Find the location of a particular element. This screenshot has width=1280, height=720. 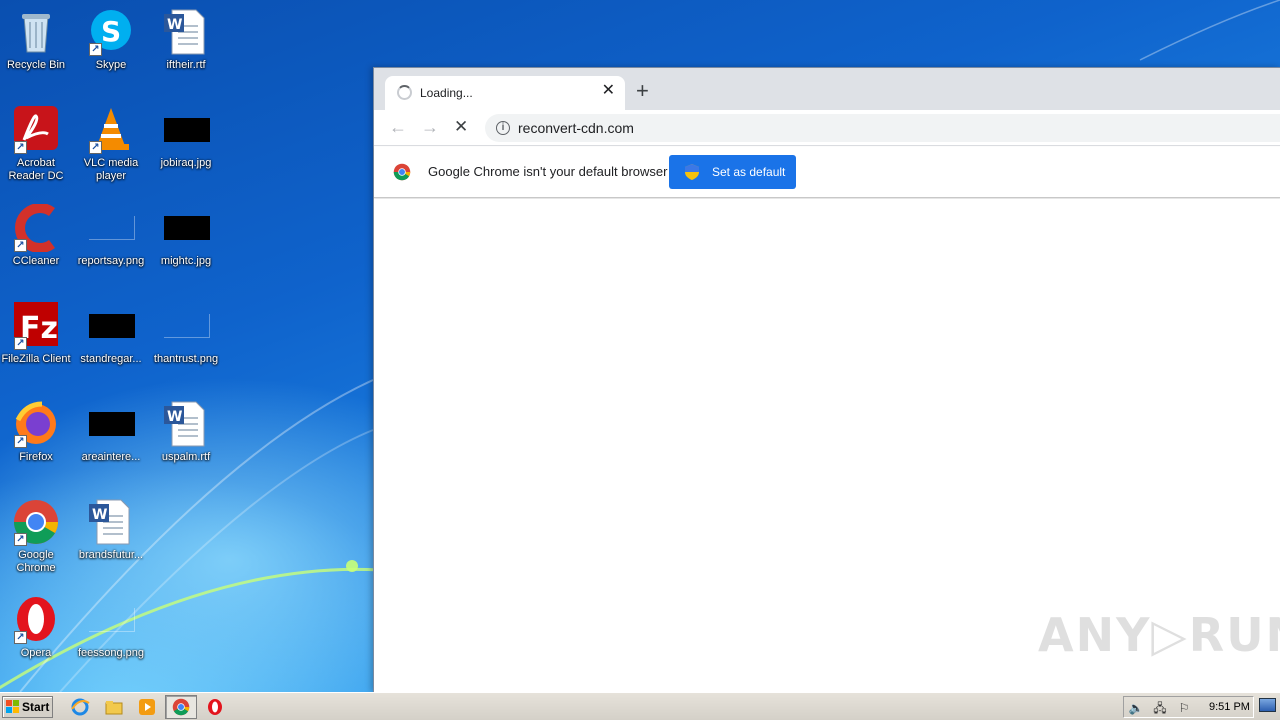

desktop-icon-label: Opera is located at coordinates (36, 653).